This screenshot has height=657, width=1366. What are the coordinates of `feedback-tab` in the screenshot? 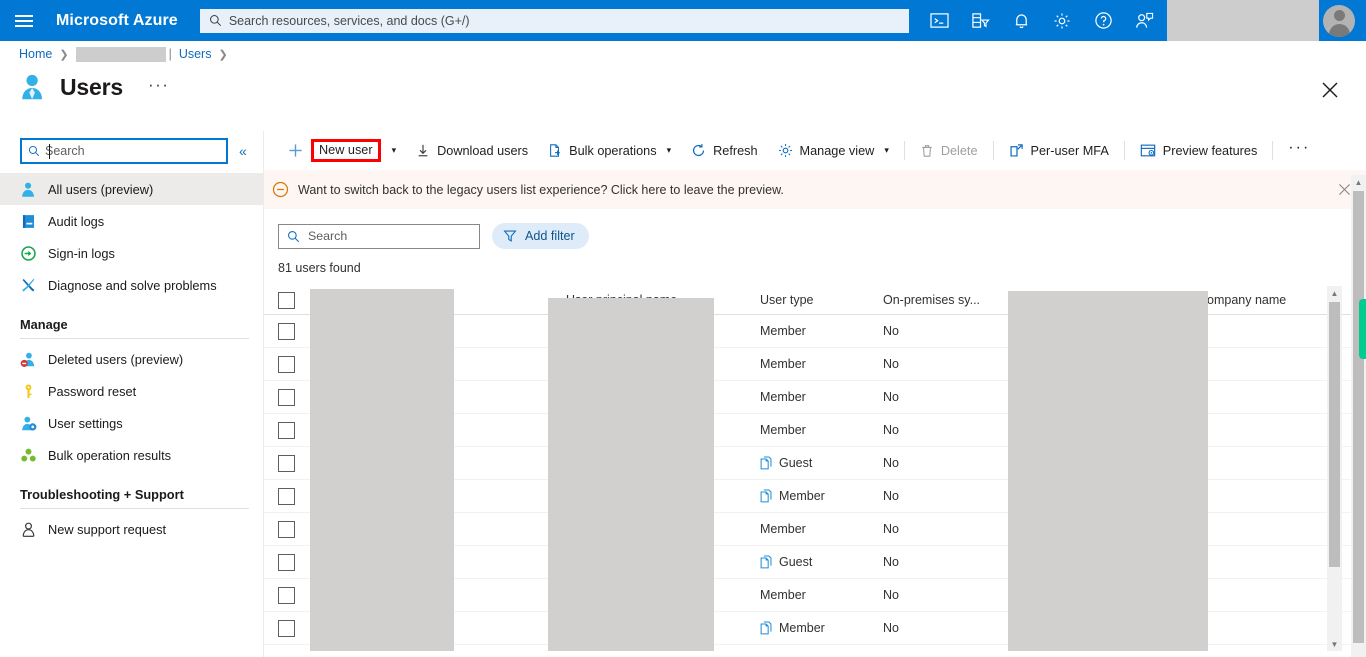 It's located at (1362, 329).